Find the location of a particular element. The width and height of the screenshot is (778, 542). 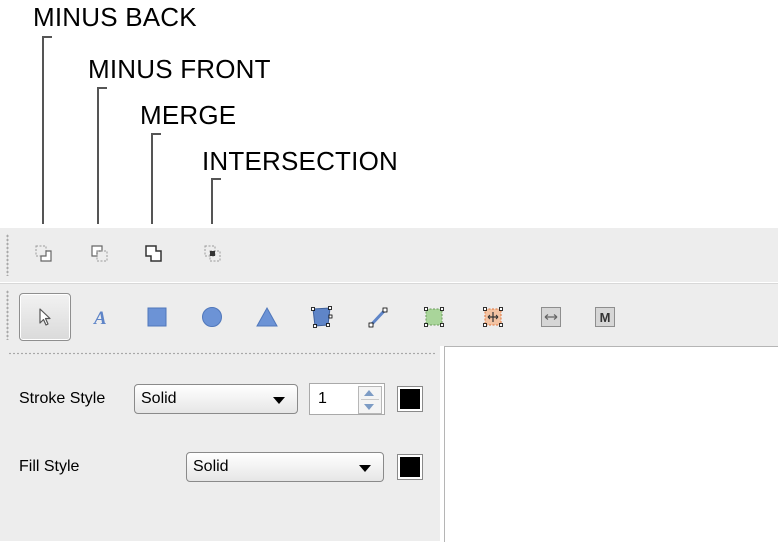

fill-color-fill is located at coordinates (410, 467).